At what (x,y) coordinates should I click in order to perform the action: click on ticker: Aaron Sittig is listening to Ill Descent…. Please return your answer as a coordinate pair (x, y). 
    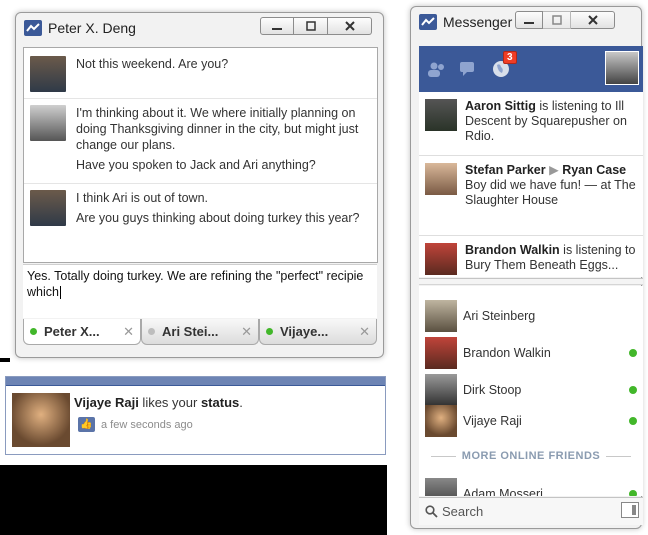
    Looking at the image, I should click on (531, 184).